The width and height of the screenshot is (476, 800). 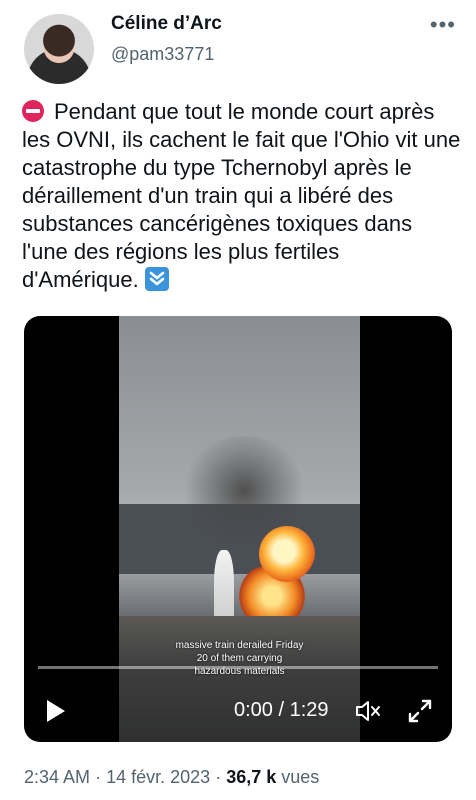 I want to click on views-label: vues, so click(x=300, y=777).